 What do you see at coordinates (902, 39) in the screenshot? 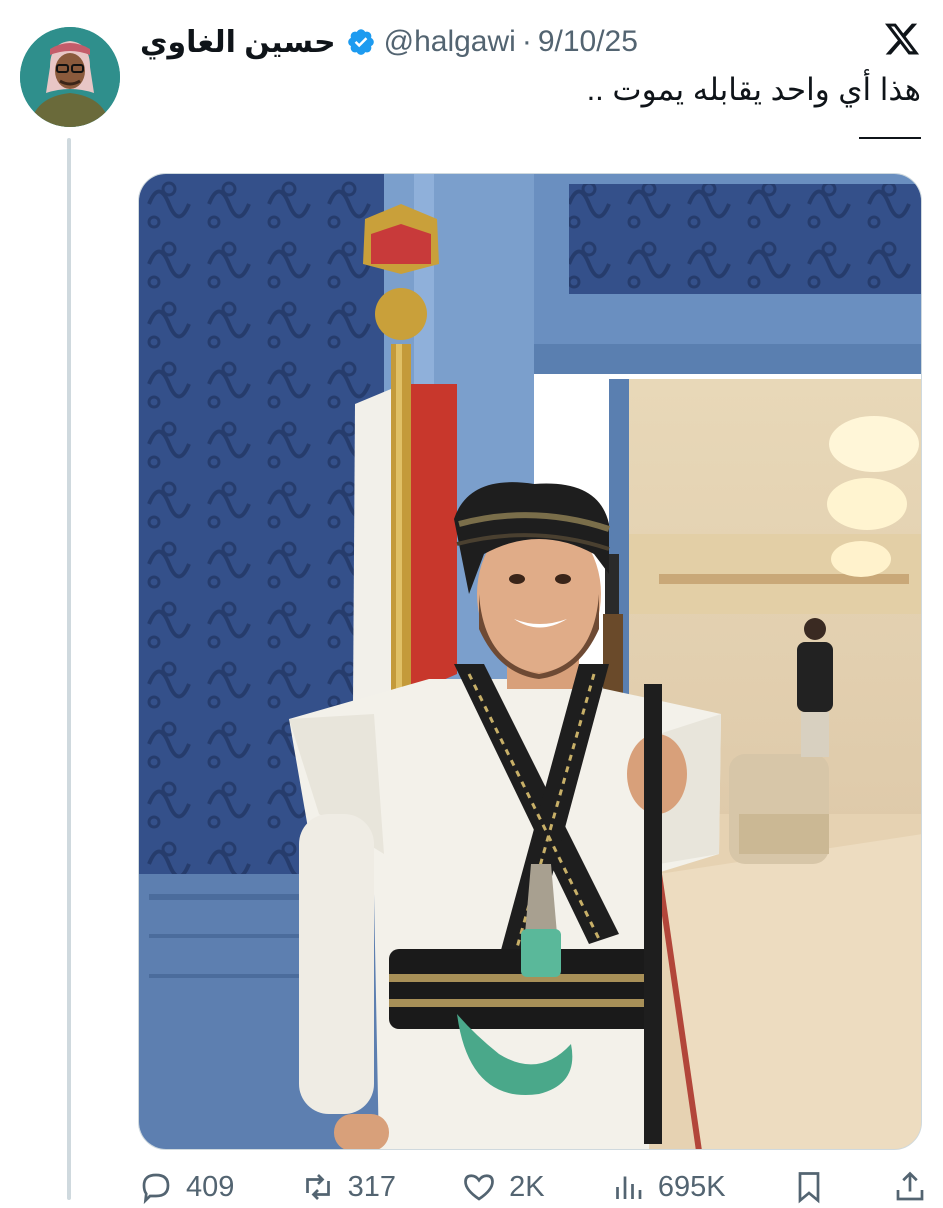
I see `x-logo-icon` at bounding box center [902, 39].